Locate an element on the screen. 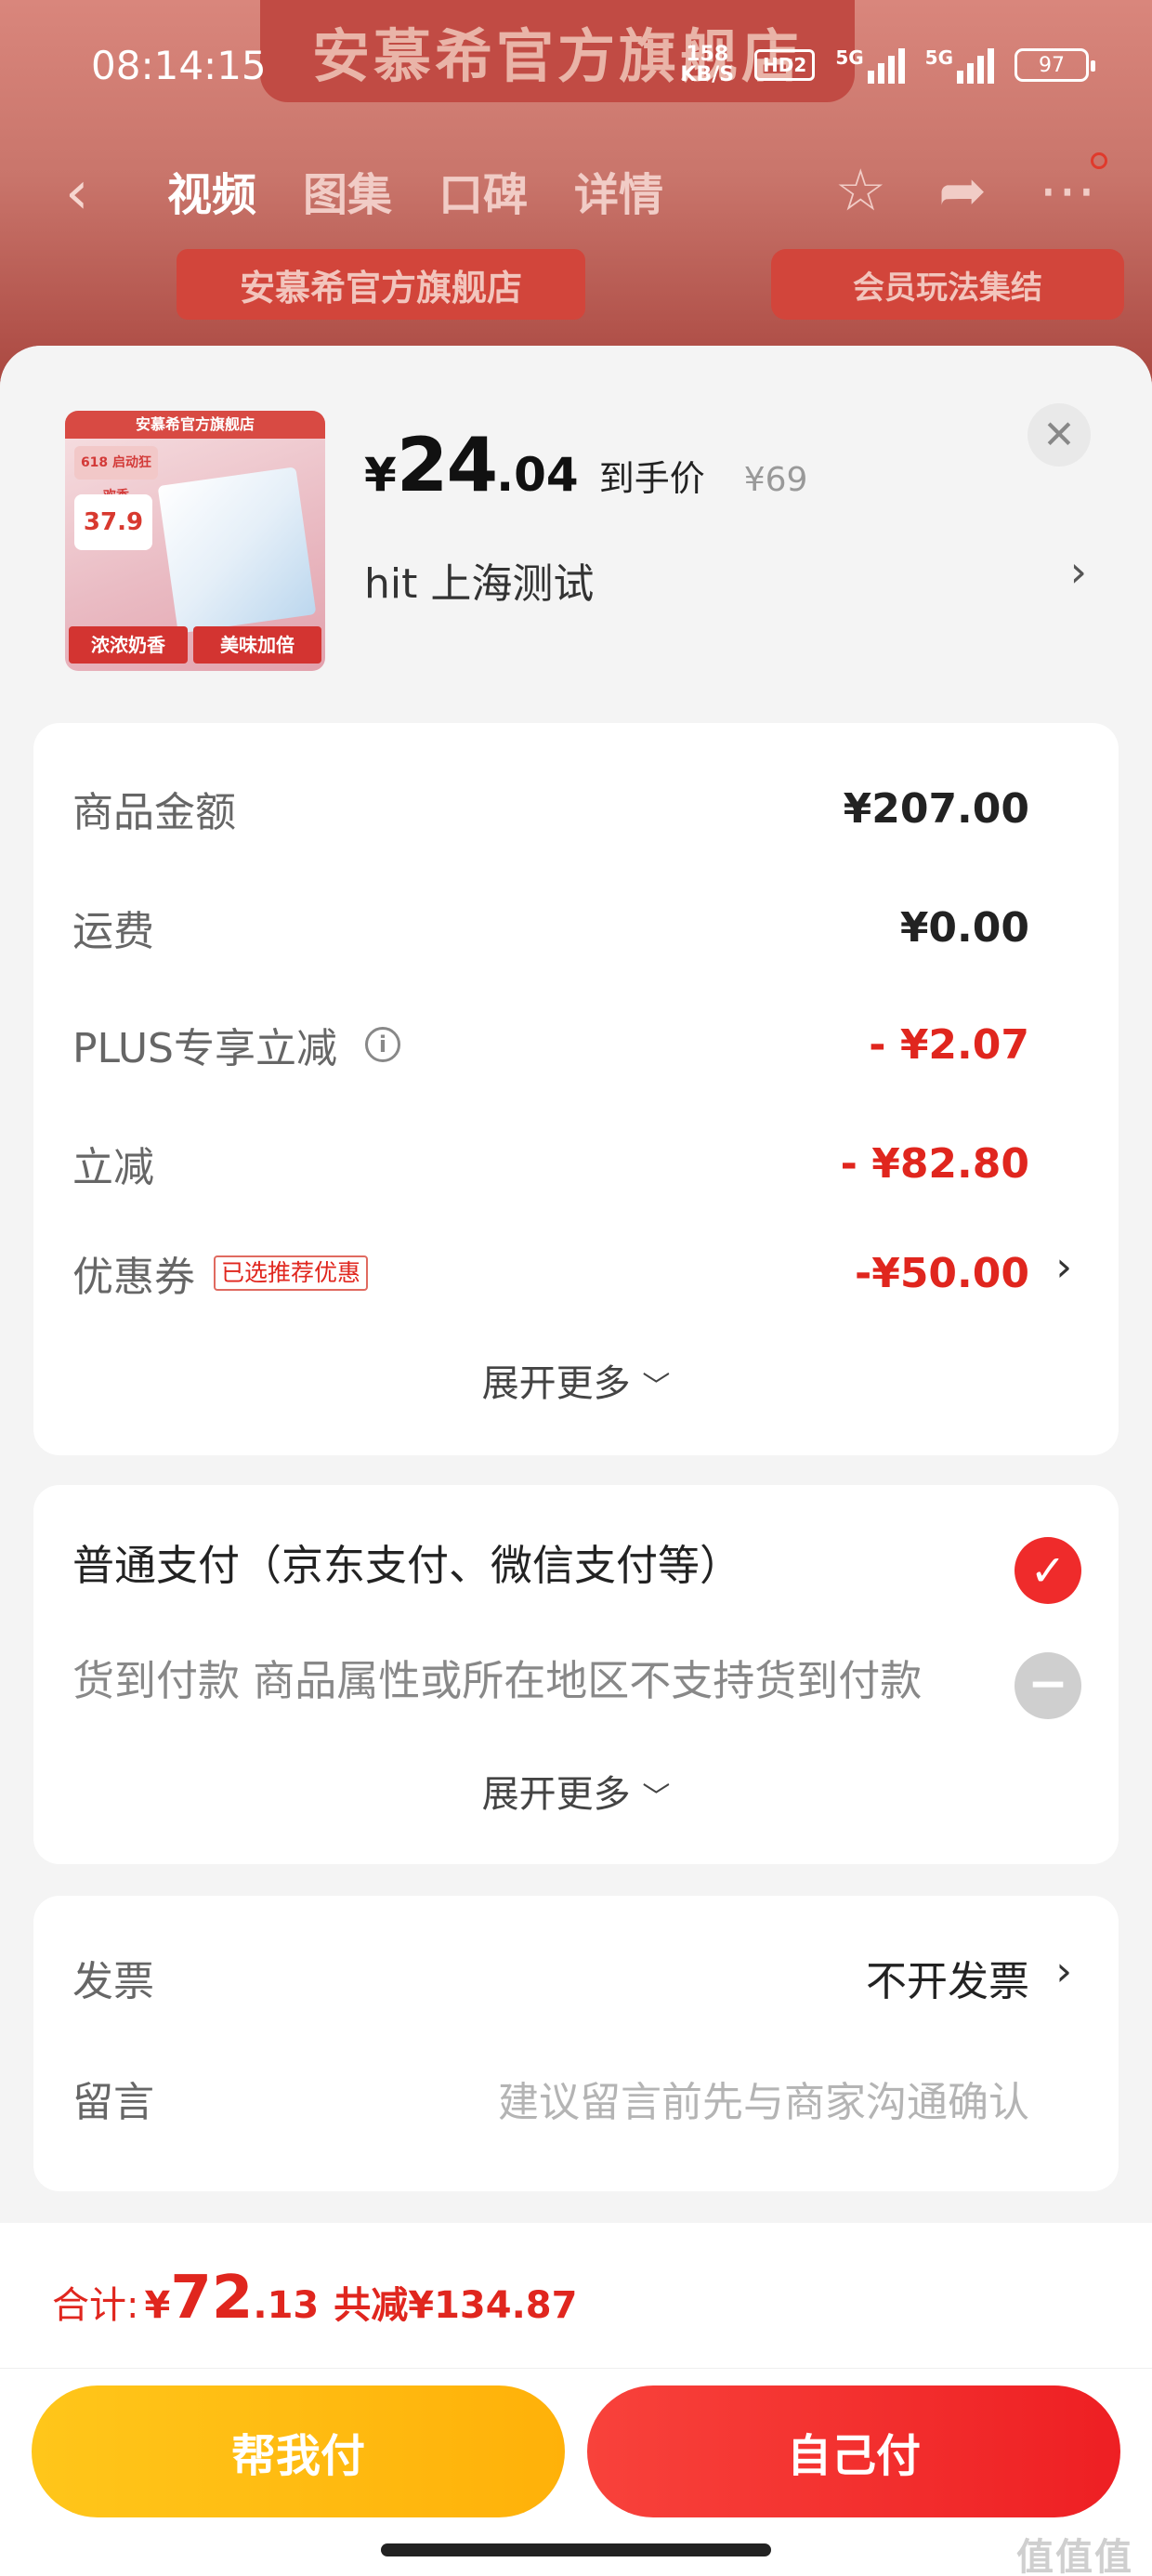 This screenshot has width=1152, height=2576. signal-icon-2: 5G is located at coordinates (960, 65).